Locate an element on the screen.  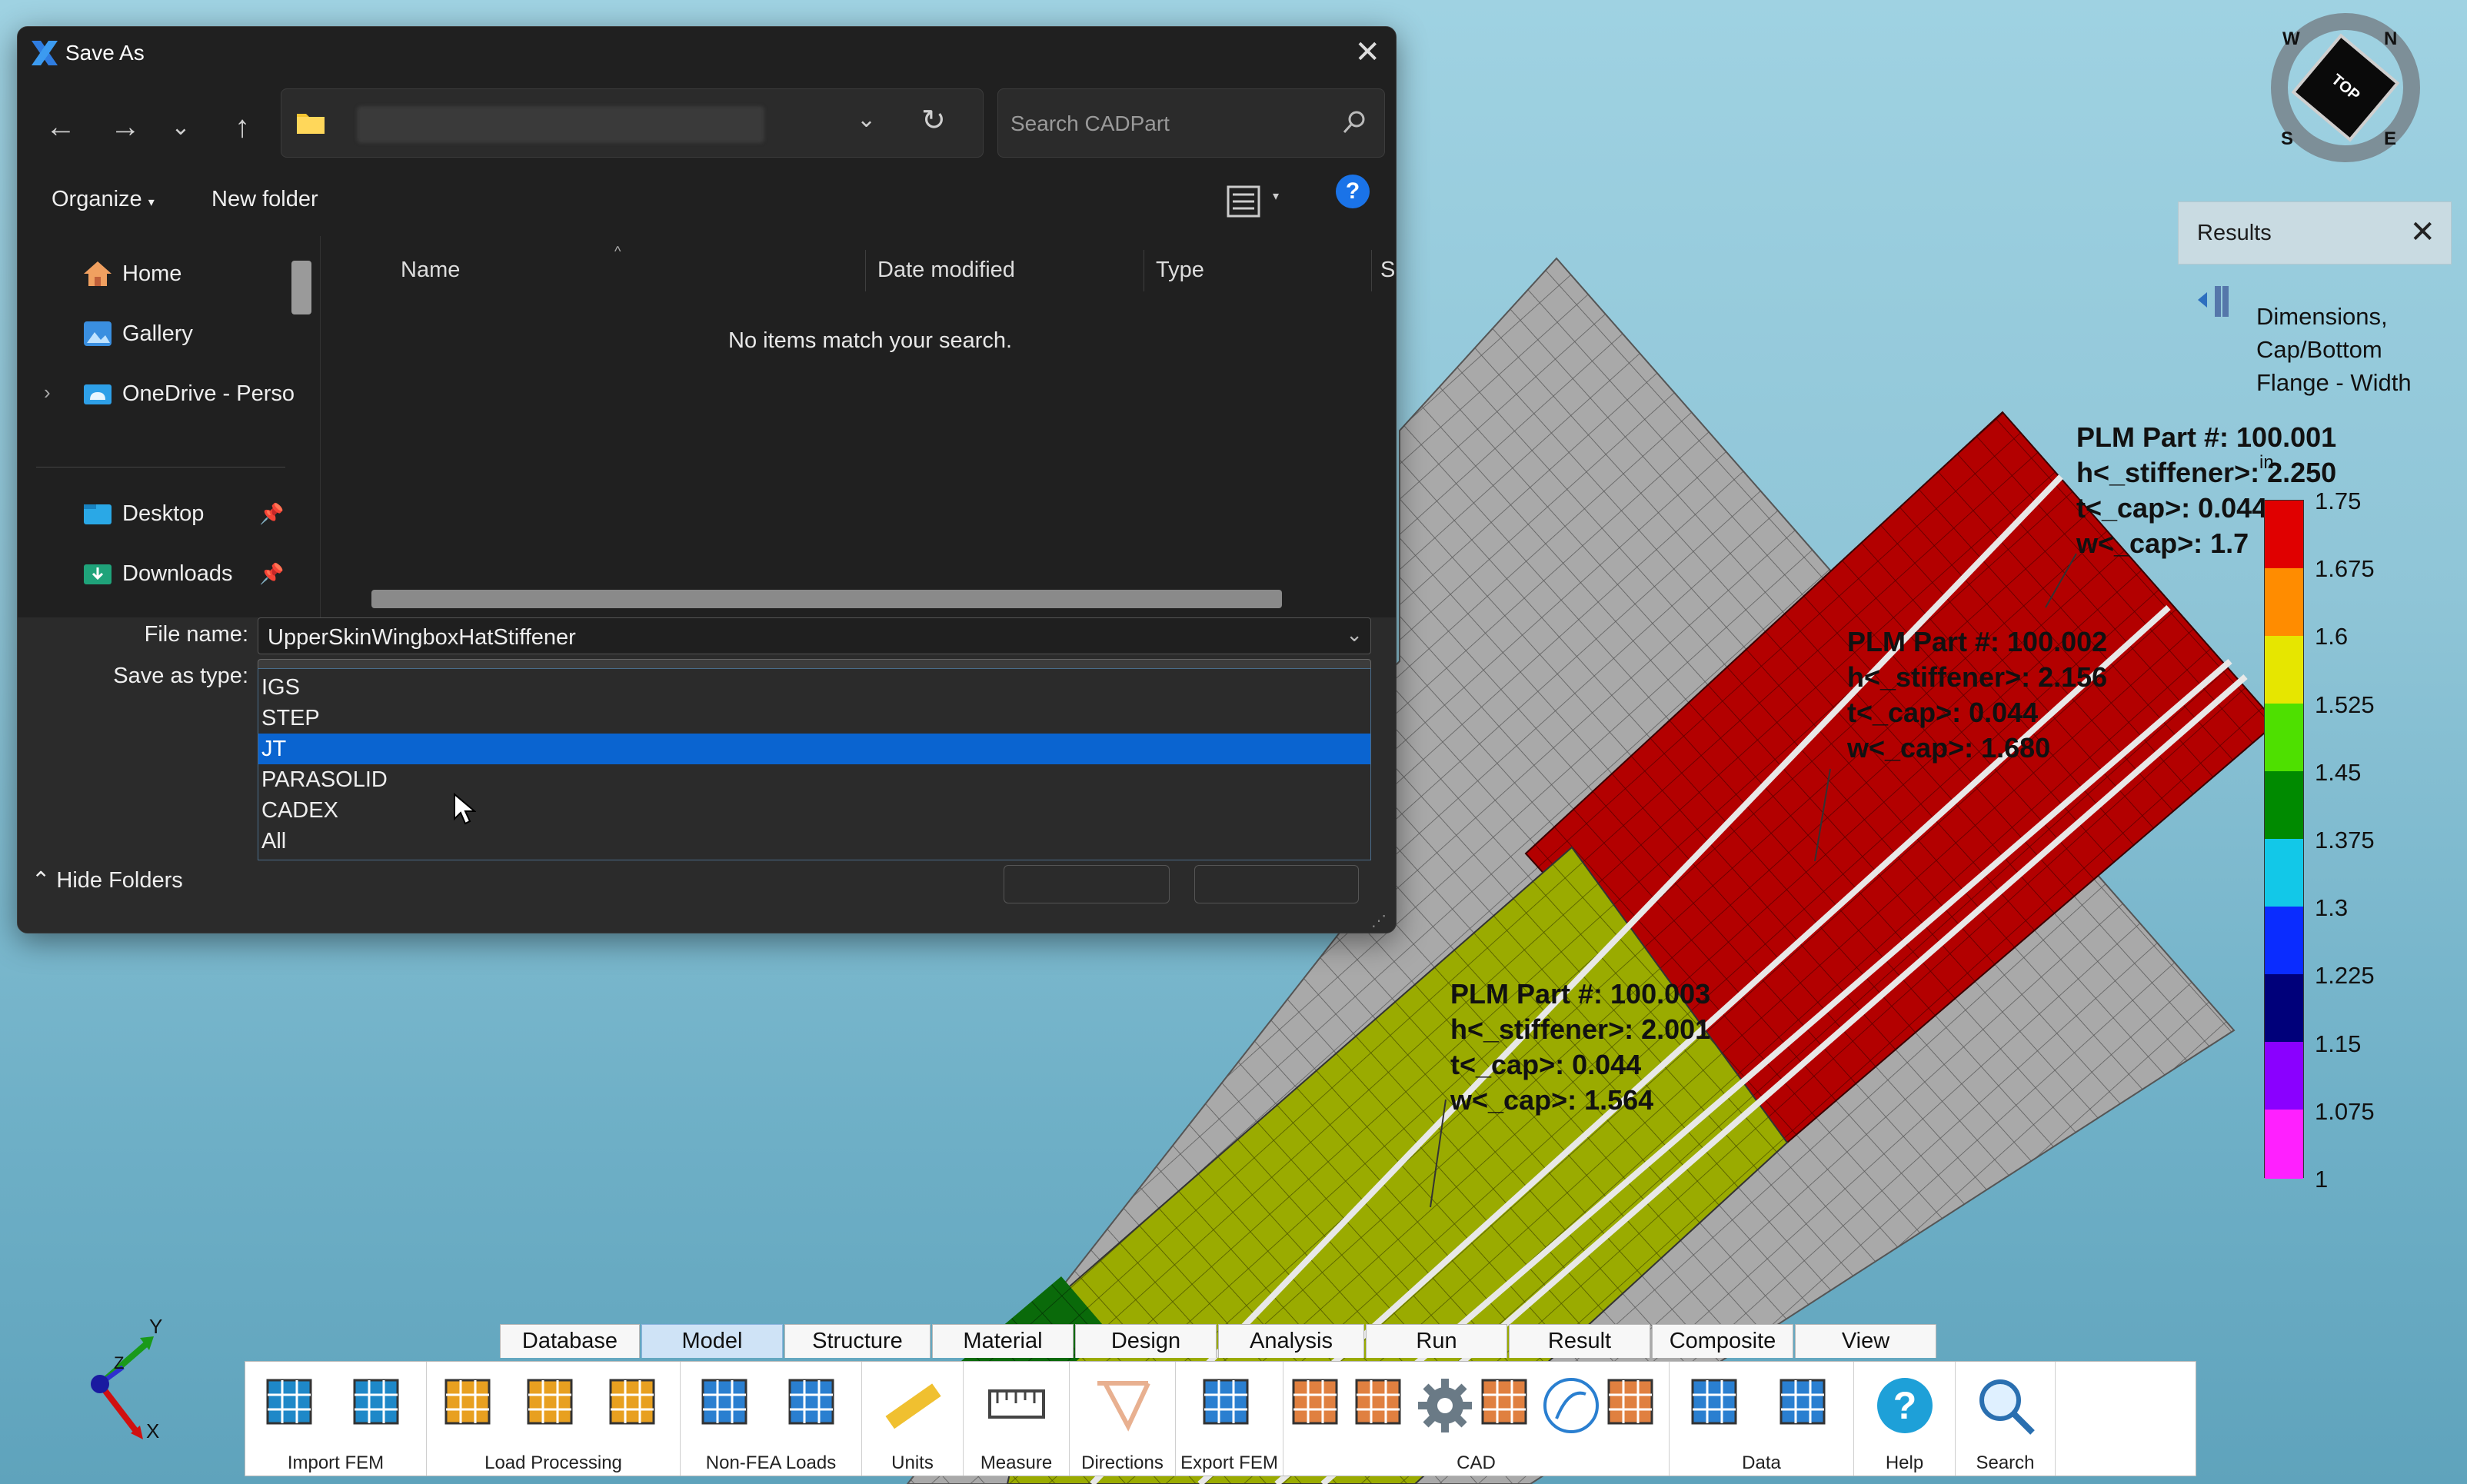
export-fem-icon is located at coordinates (1230, 1406).